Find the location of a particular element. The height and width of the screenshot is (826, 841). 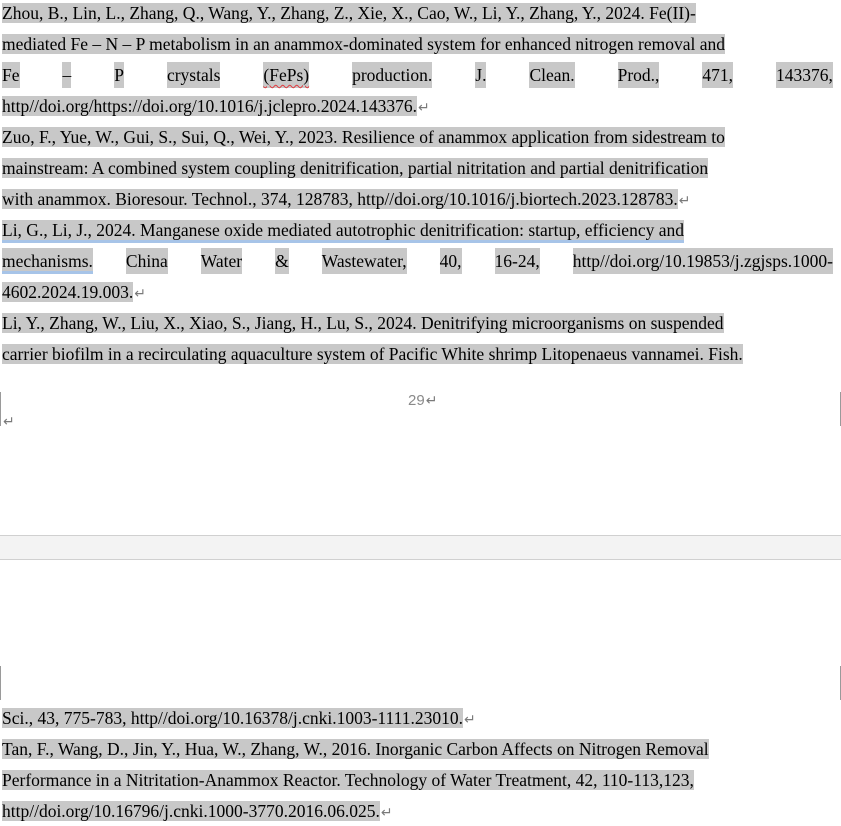

word: Wastewater, is located at coordinates (364, 261).